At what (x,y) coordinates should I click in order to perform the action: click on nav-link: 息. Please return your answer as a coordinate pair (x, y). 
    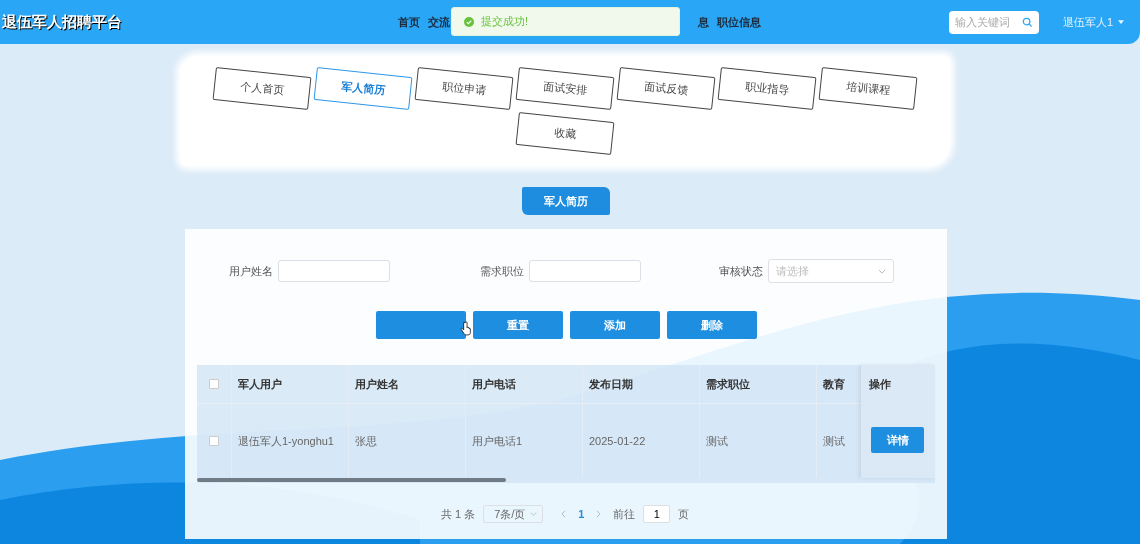
    Looking at the image, I should click on (703, 22).